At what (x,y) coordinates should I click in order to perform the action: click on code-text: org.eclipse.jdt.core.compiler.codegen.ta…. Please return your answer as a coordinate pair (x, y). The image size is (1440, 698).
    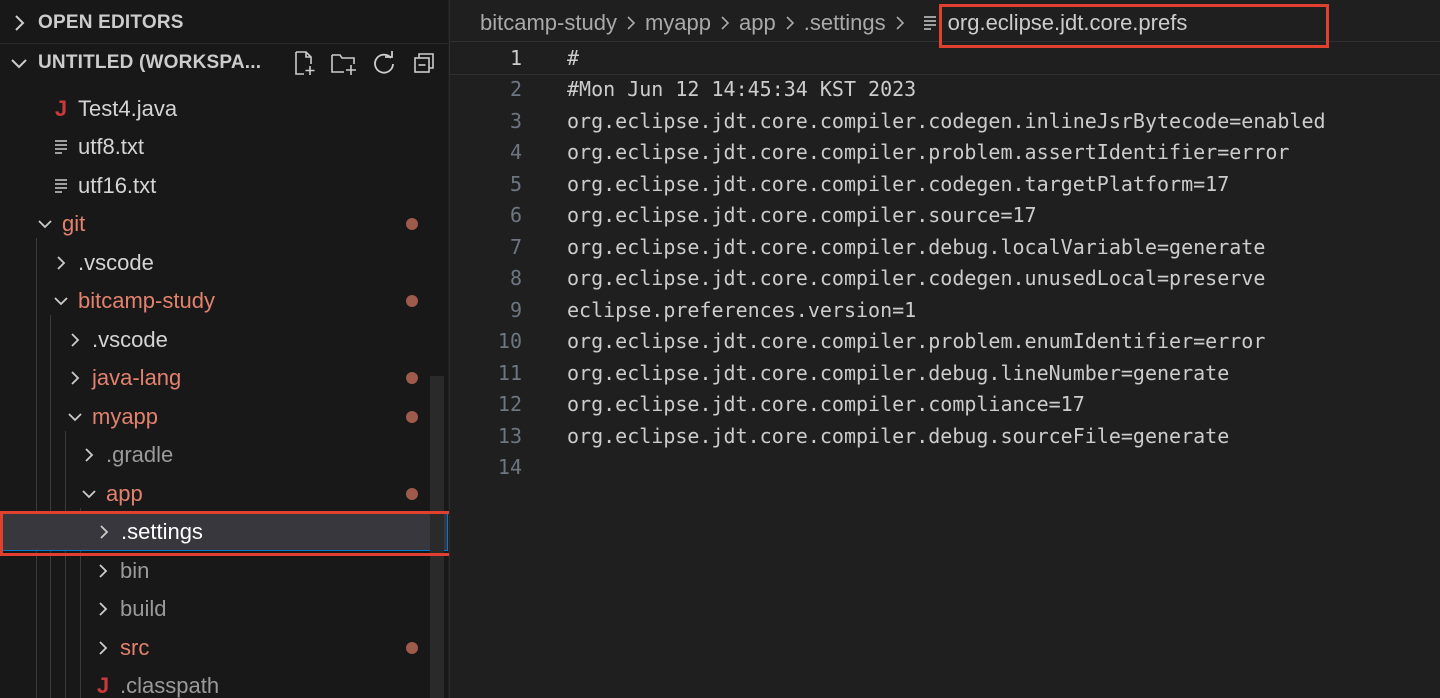
    Looking at the image, I should click on (898, 183).